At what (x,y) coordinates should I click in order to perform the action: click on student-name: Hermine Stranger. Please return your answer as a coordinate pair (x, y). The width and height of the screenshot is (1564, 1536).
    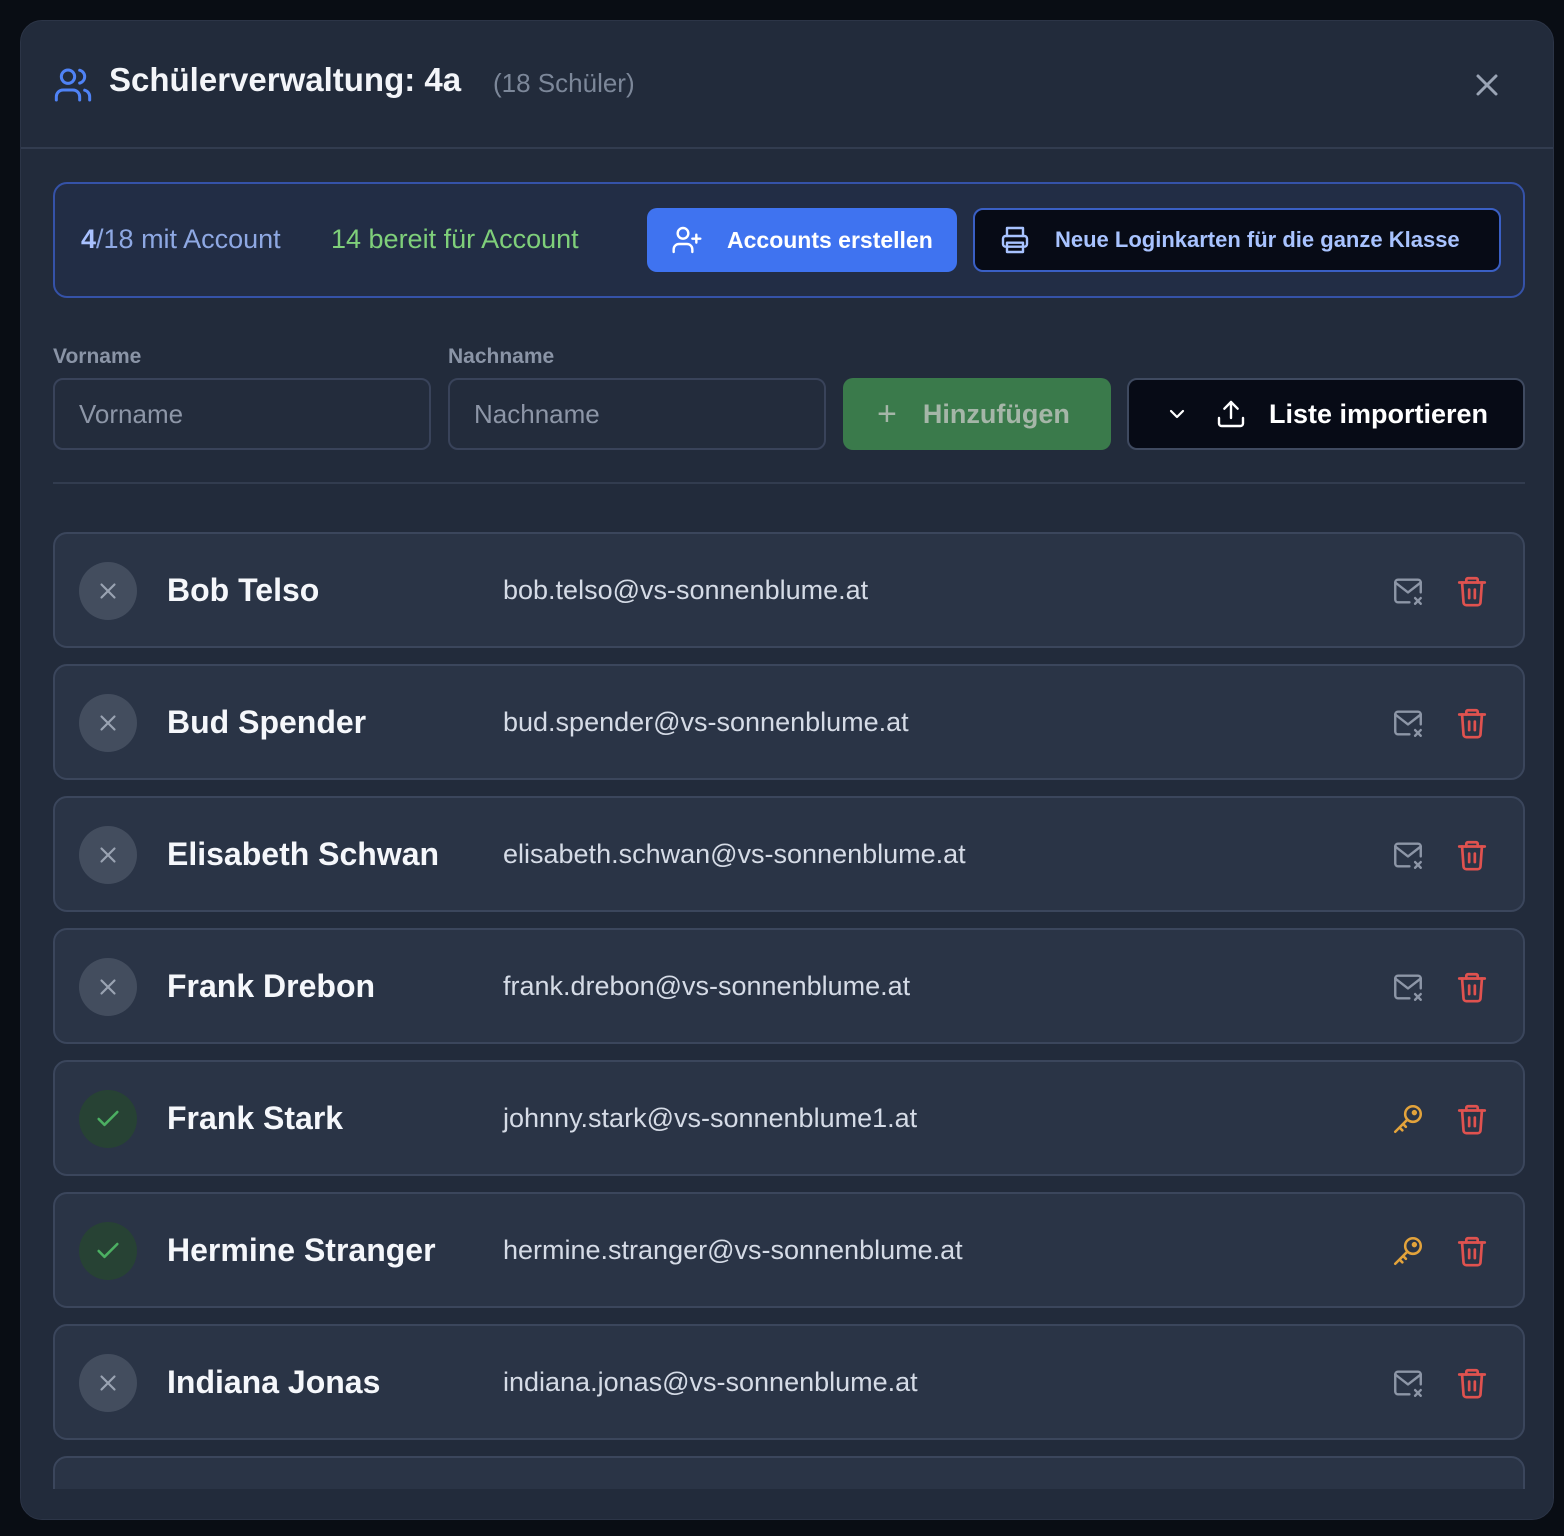
    Looking at the image, I should click on (301, 1250).